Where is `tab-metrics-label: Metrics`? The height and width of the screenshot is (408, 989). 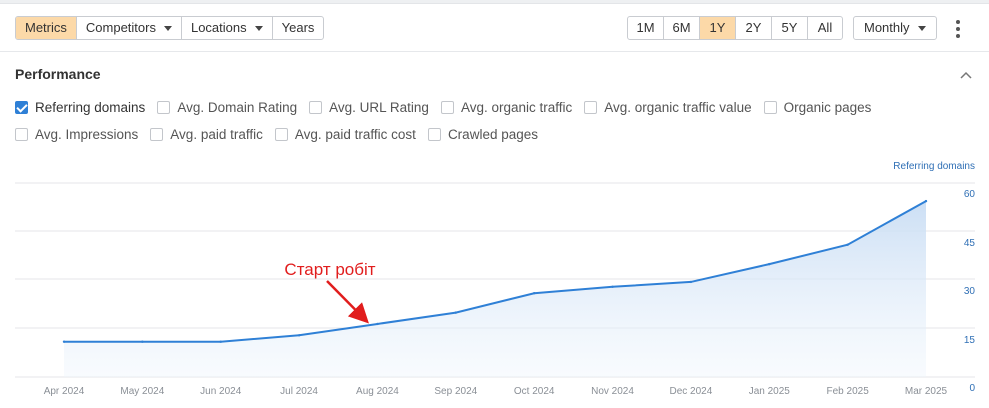 tab-metrics-label: Metrics is located at coordinates (46, 27).